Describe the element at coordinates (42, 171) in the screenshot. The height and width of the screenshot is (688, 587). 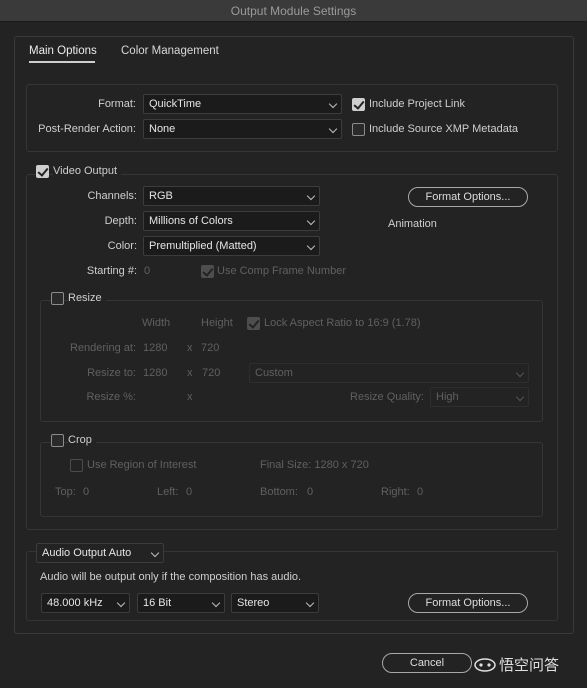
I see `video-output-checkbox` at that location.